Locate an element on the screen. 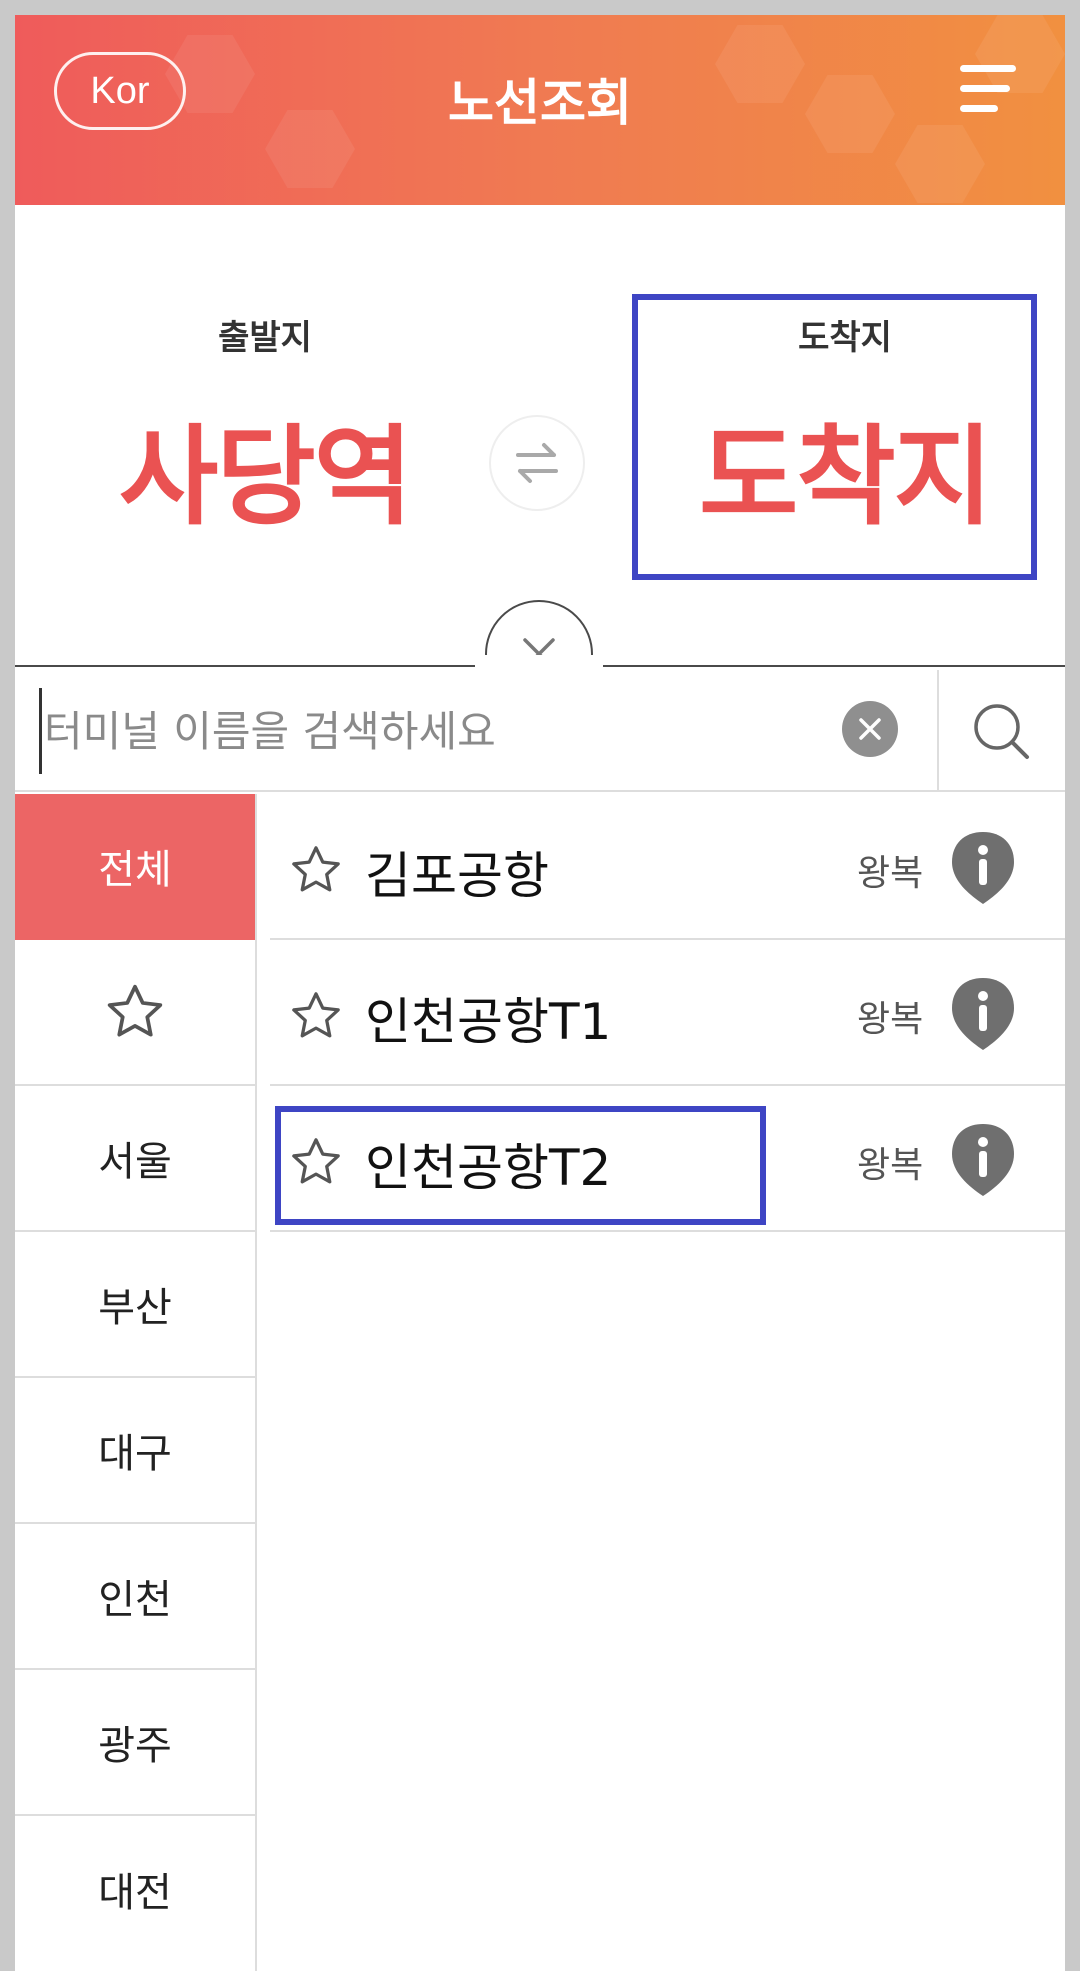  page-title: 노선조회 is located at coordinates (540, 103).